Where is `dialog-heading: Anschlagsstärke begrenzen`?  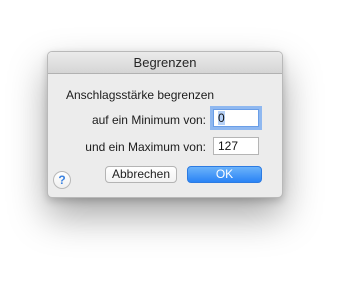 dialog-heading: Anschlagsstärke begrenzen is located at coordinates (140, 95).